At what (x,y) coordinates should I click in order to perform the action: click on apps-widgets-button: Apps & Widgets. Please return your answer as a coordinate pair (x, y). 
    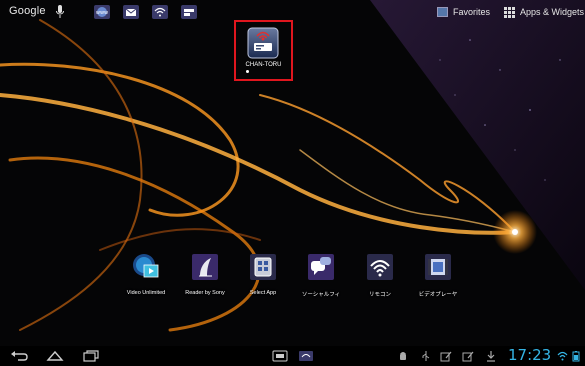
    Looking at the image, I should click on (544, 12).